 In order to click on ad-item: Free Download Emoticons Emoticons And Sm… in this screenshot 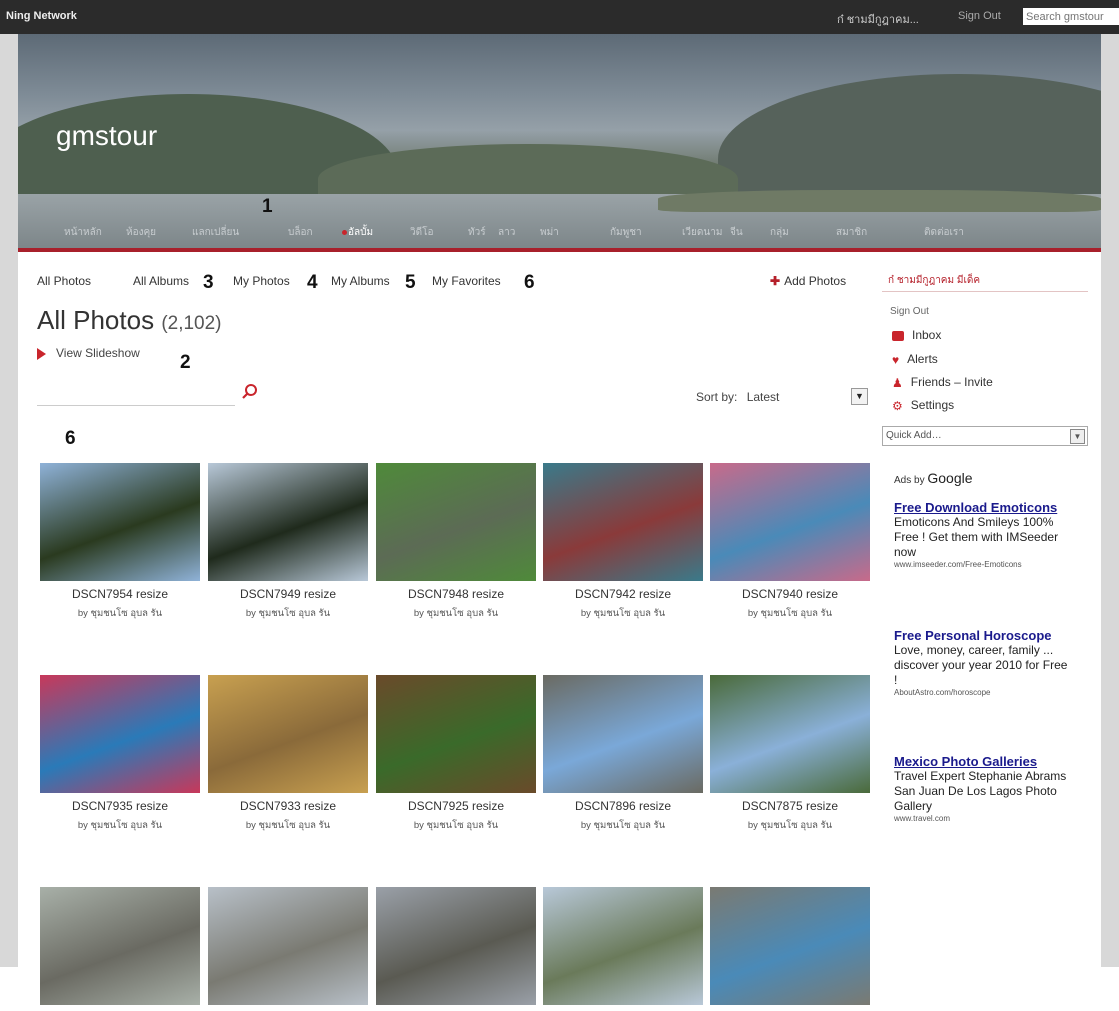, I will do `click(984, 534)`.